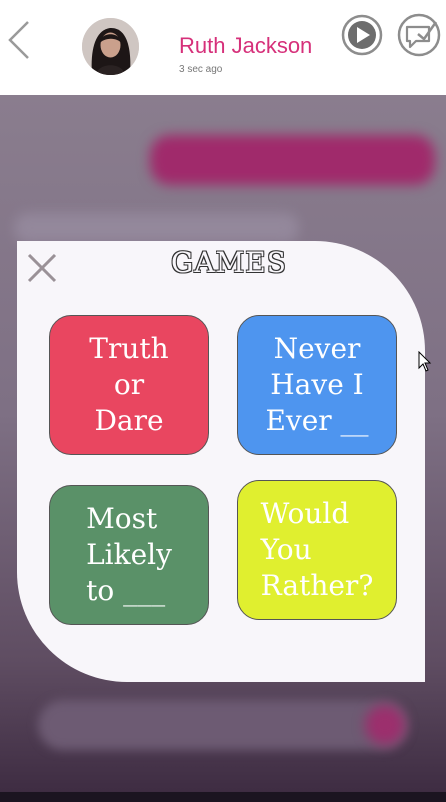  I want to click on game-truth-or-dare-button: Truth or Dare, so click(129, 385).